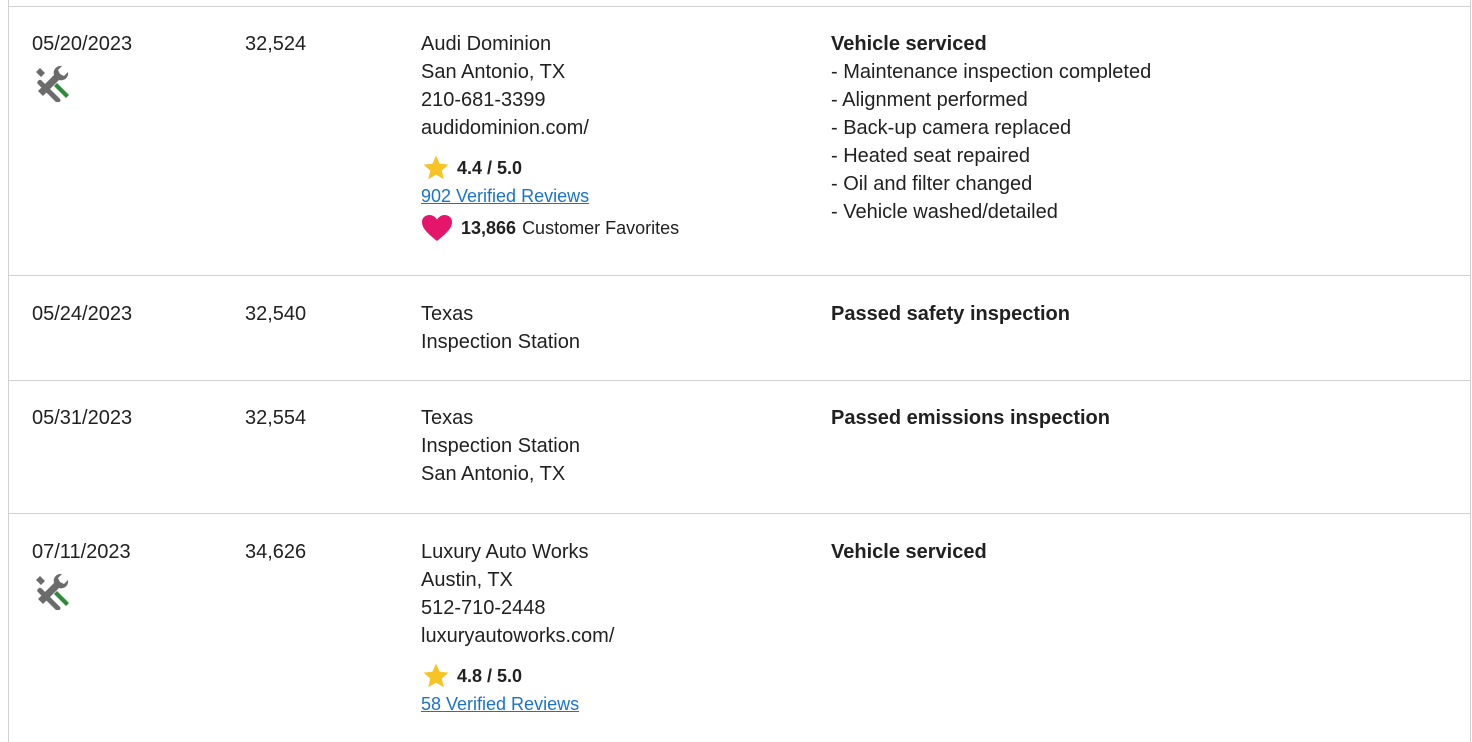 This screenshot has height=742, width=1472. I want to click on detail-item: - Back-up camera replaced, so click(951, 128).